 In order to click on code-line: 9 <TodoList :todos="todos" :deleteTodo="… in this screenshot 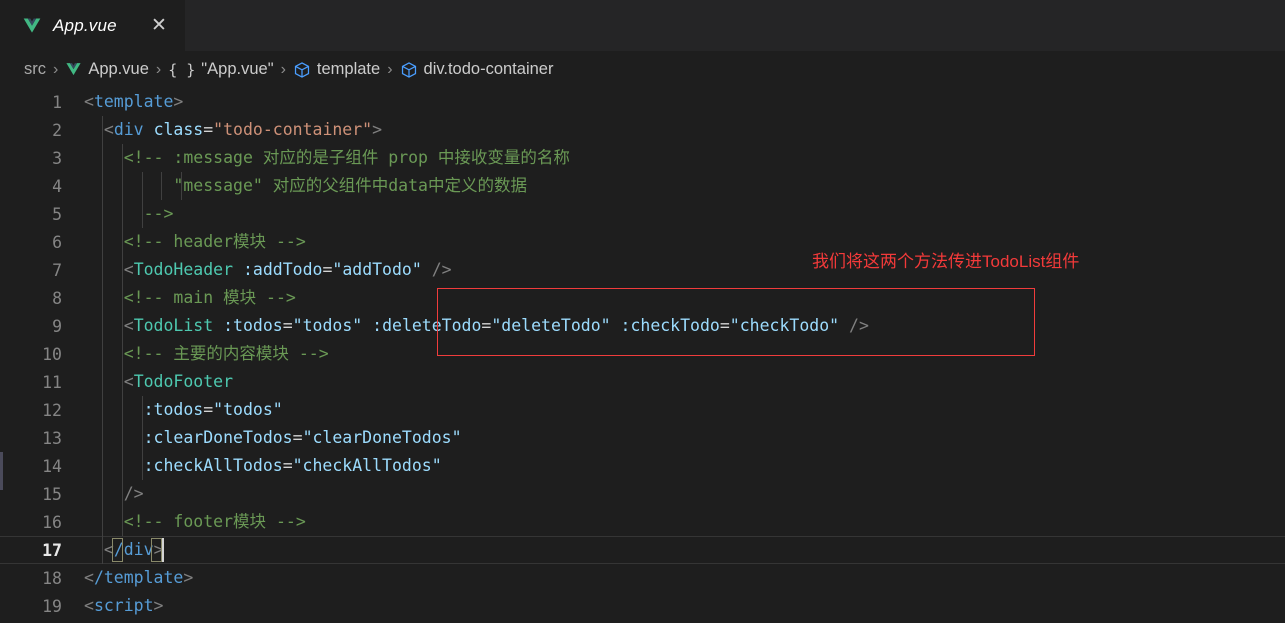, I will do `click(642, 326)`.